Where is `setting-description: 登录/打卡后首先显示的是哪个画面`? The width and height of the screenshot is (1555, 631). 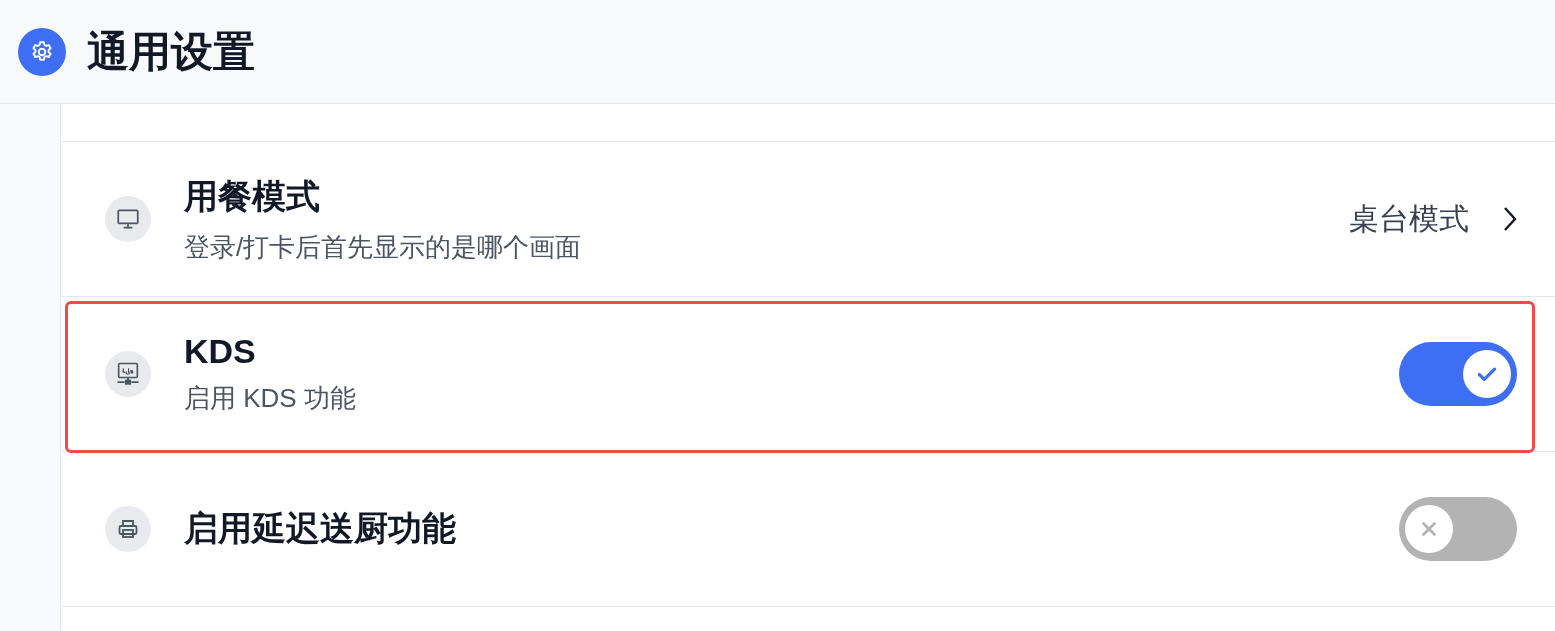
setting-description: 登录/打卡后首先显示的是哪个画面 is located at coordinates (383, 247).